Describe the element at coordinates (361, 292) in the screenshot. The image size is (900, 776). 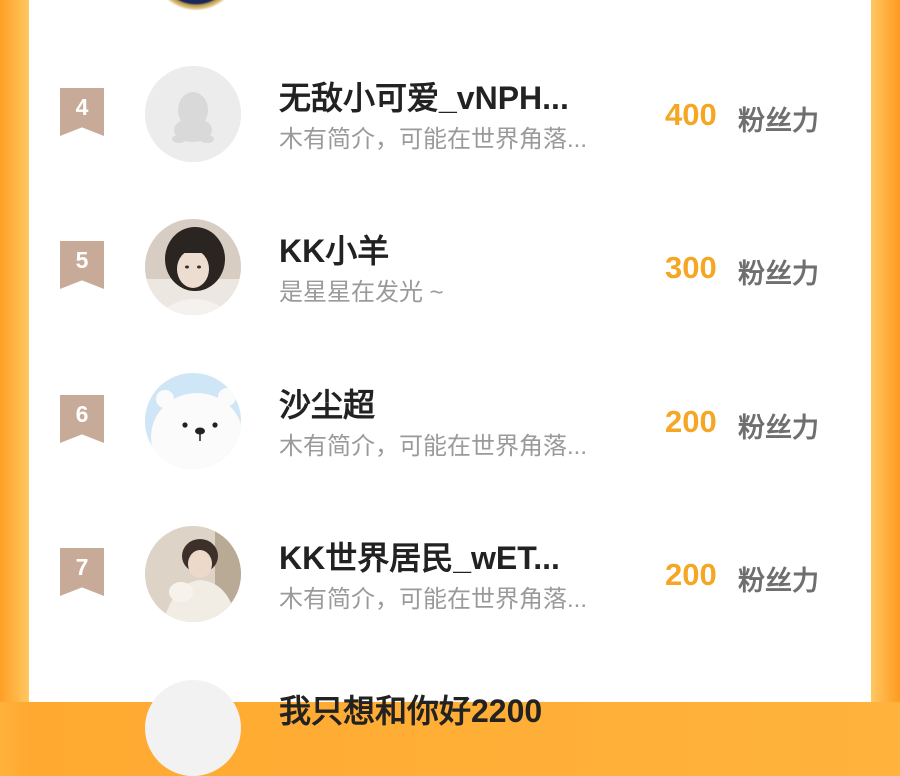
I see `user-bio: 是星星在发光 ~` at that location.